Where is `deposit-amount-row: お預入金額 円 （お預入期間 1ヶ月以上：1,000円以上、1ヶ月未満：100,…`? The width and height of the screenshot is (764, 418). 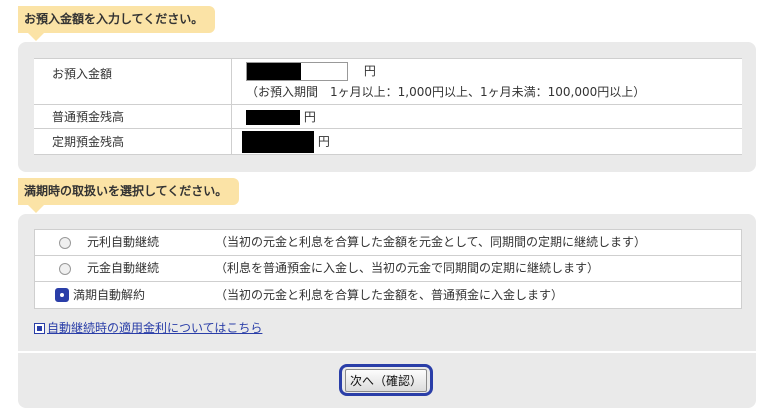 deposit-amount-row: お預入金額 円 （お預入期間 1ヶ月以上：1,000円以上、1ヶ月未満：100,… is located at coordinates (388, 81).